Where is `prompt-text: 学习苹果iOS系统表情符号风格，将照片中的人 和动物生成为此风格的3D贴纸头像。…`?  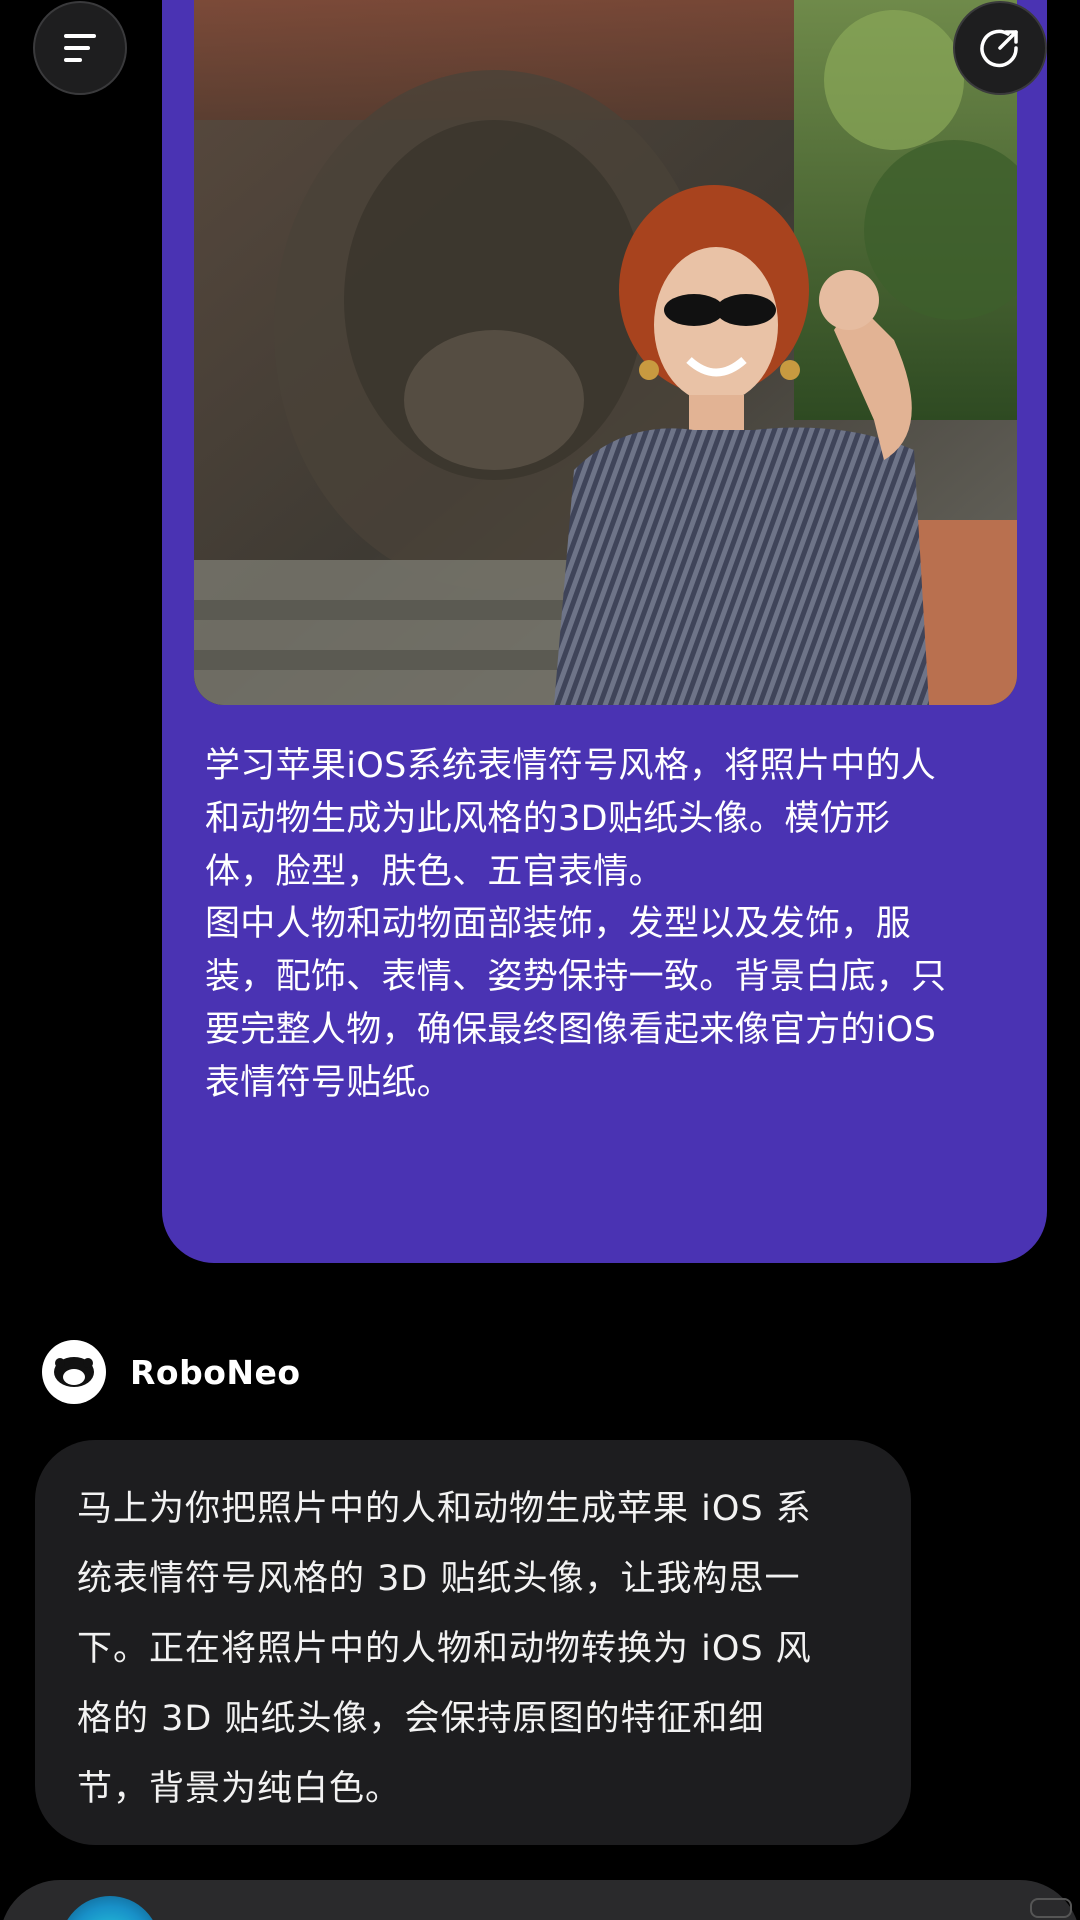 prompt-text: 学习苹果iOS系统表情符号风格，将照片中的人 和动物生成为此风格的3D贴纸头像。… is located at coordinates (576, 924).